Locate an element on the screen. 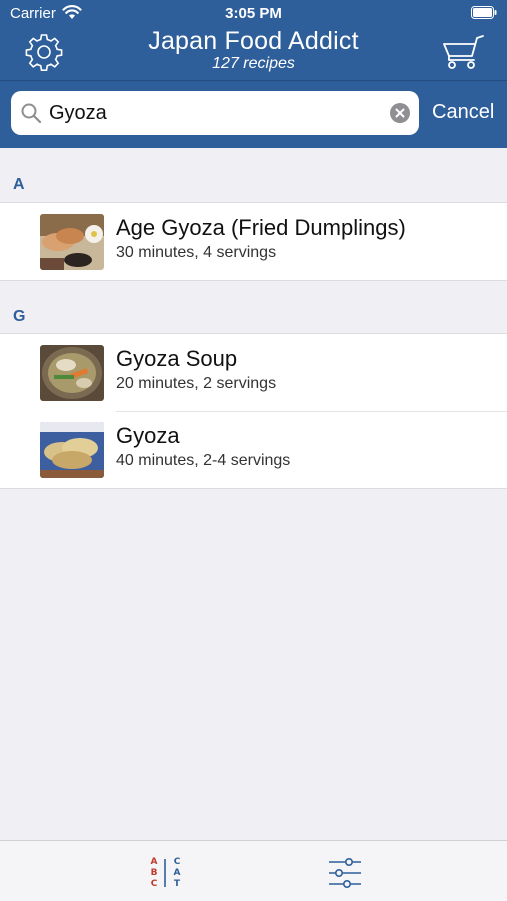 Image resolution: width=507 pixels, height=901 pixels. search-field is located at coordinates (215, 113).